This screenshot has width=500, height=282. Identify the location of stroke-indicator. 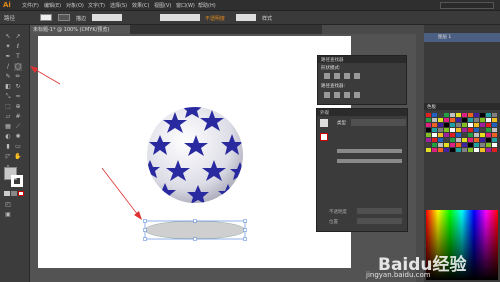
(324, 137).